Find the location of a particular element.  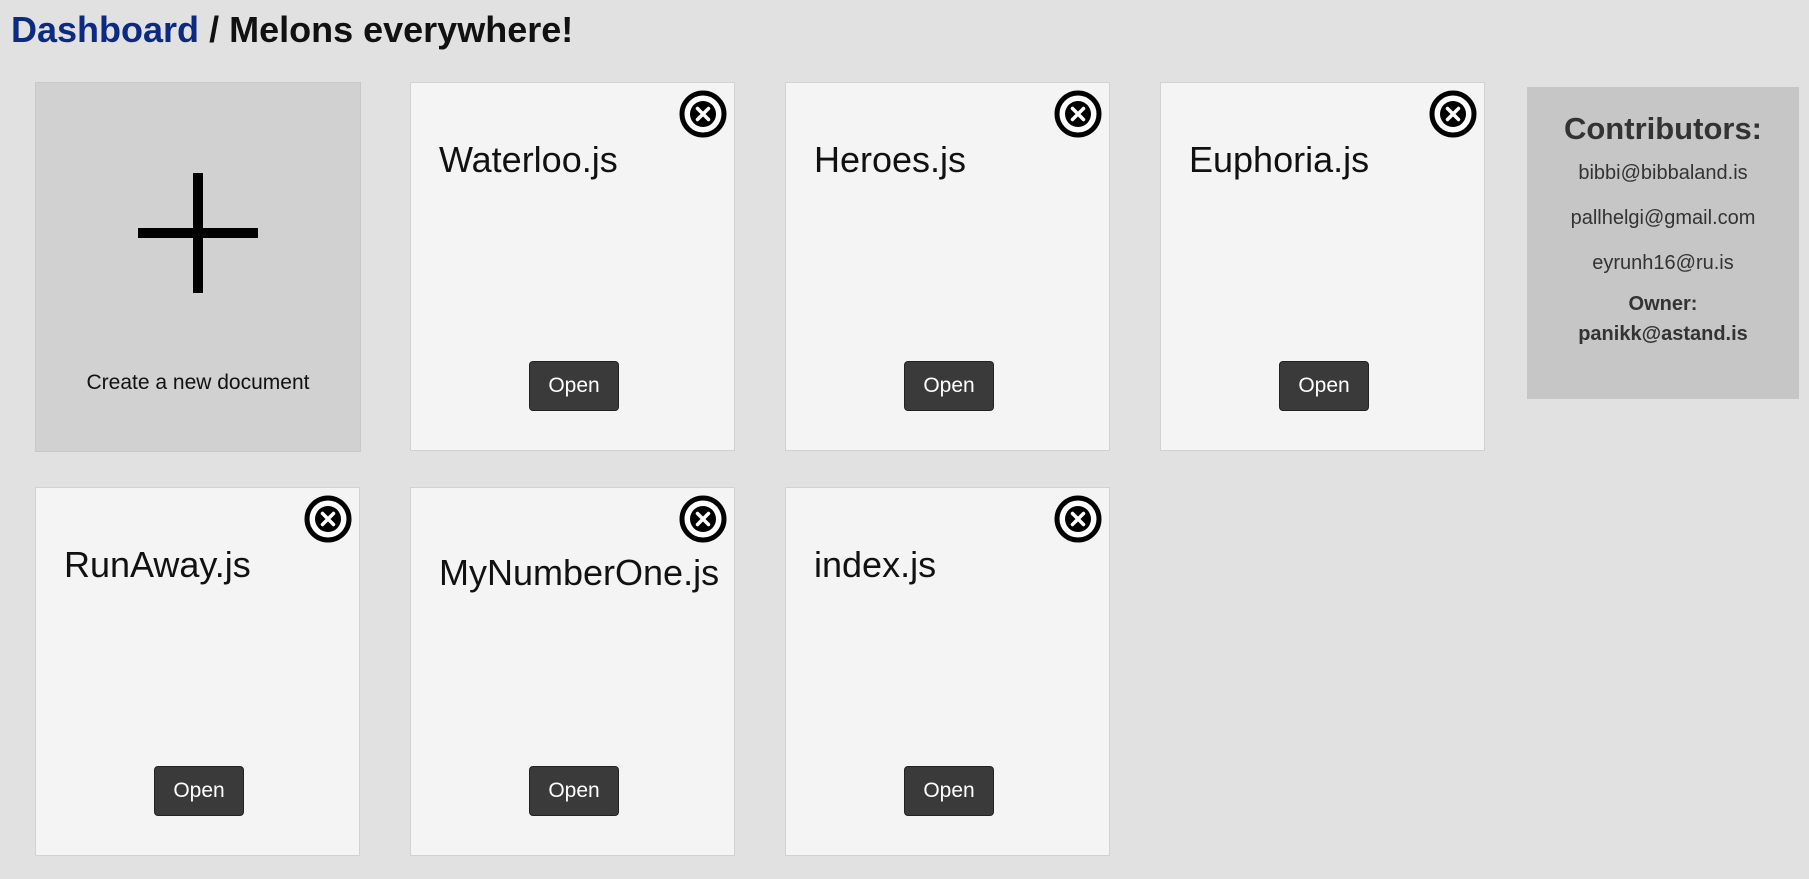

document-name: MyNumberOne.js is located at coordinates (579, 572).